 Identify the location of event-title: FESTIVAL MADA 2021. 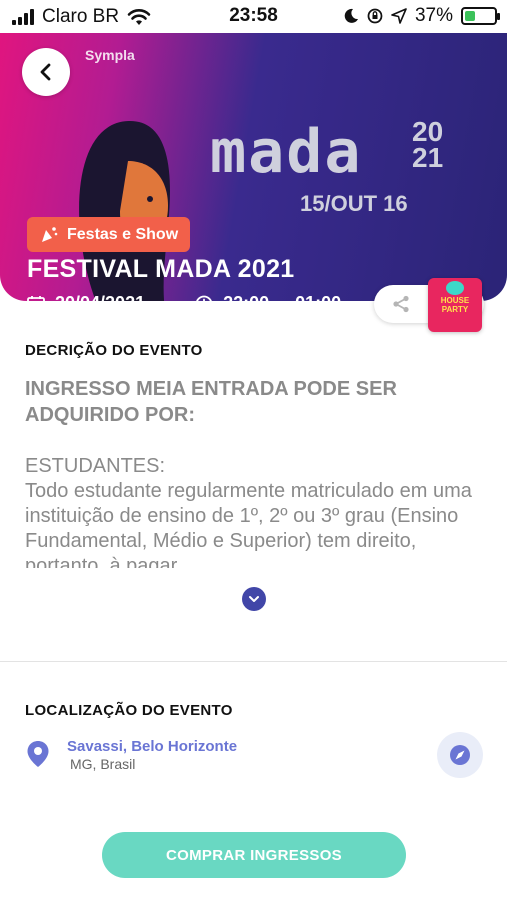
(161, 269).